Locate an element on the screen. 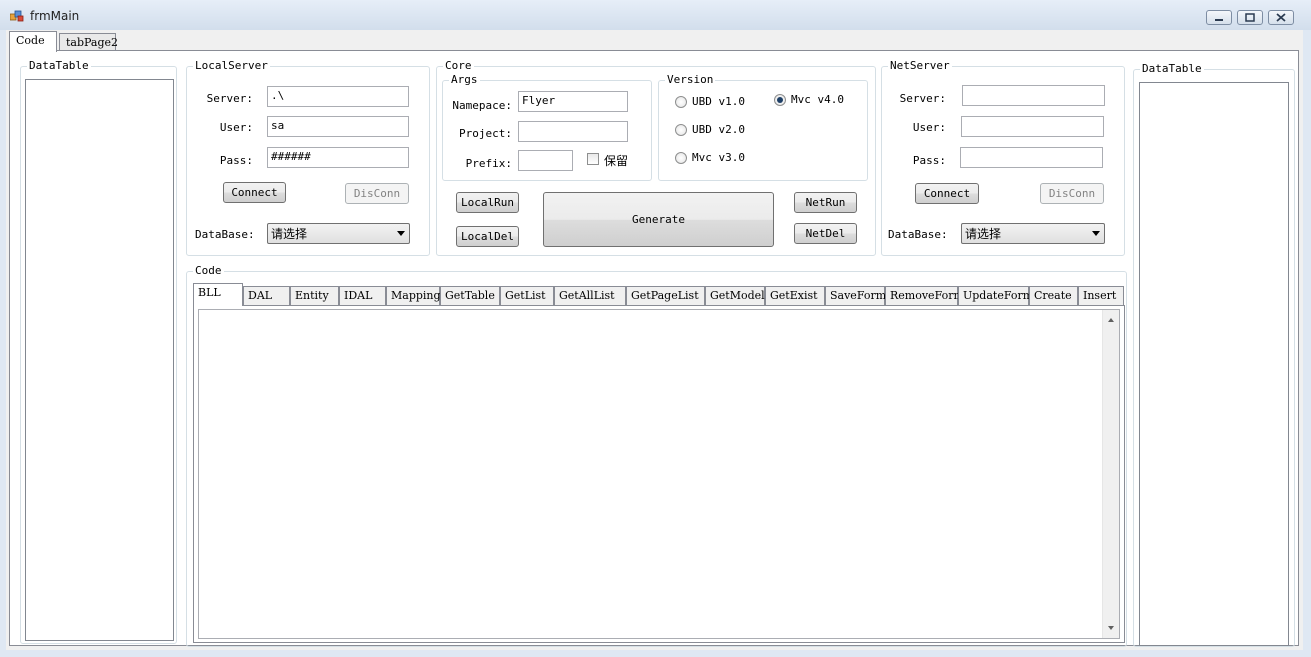  tab-updateform: UpdateForm is located at coordinates (995, 295).